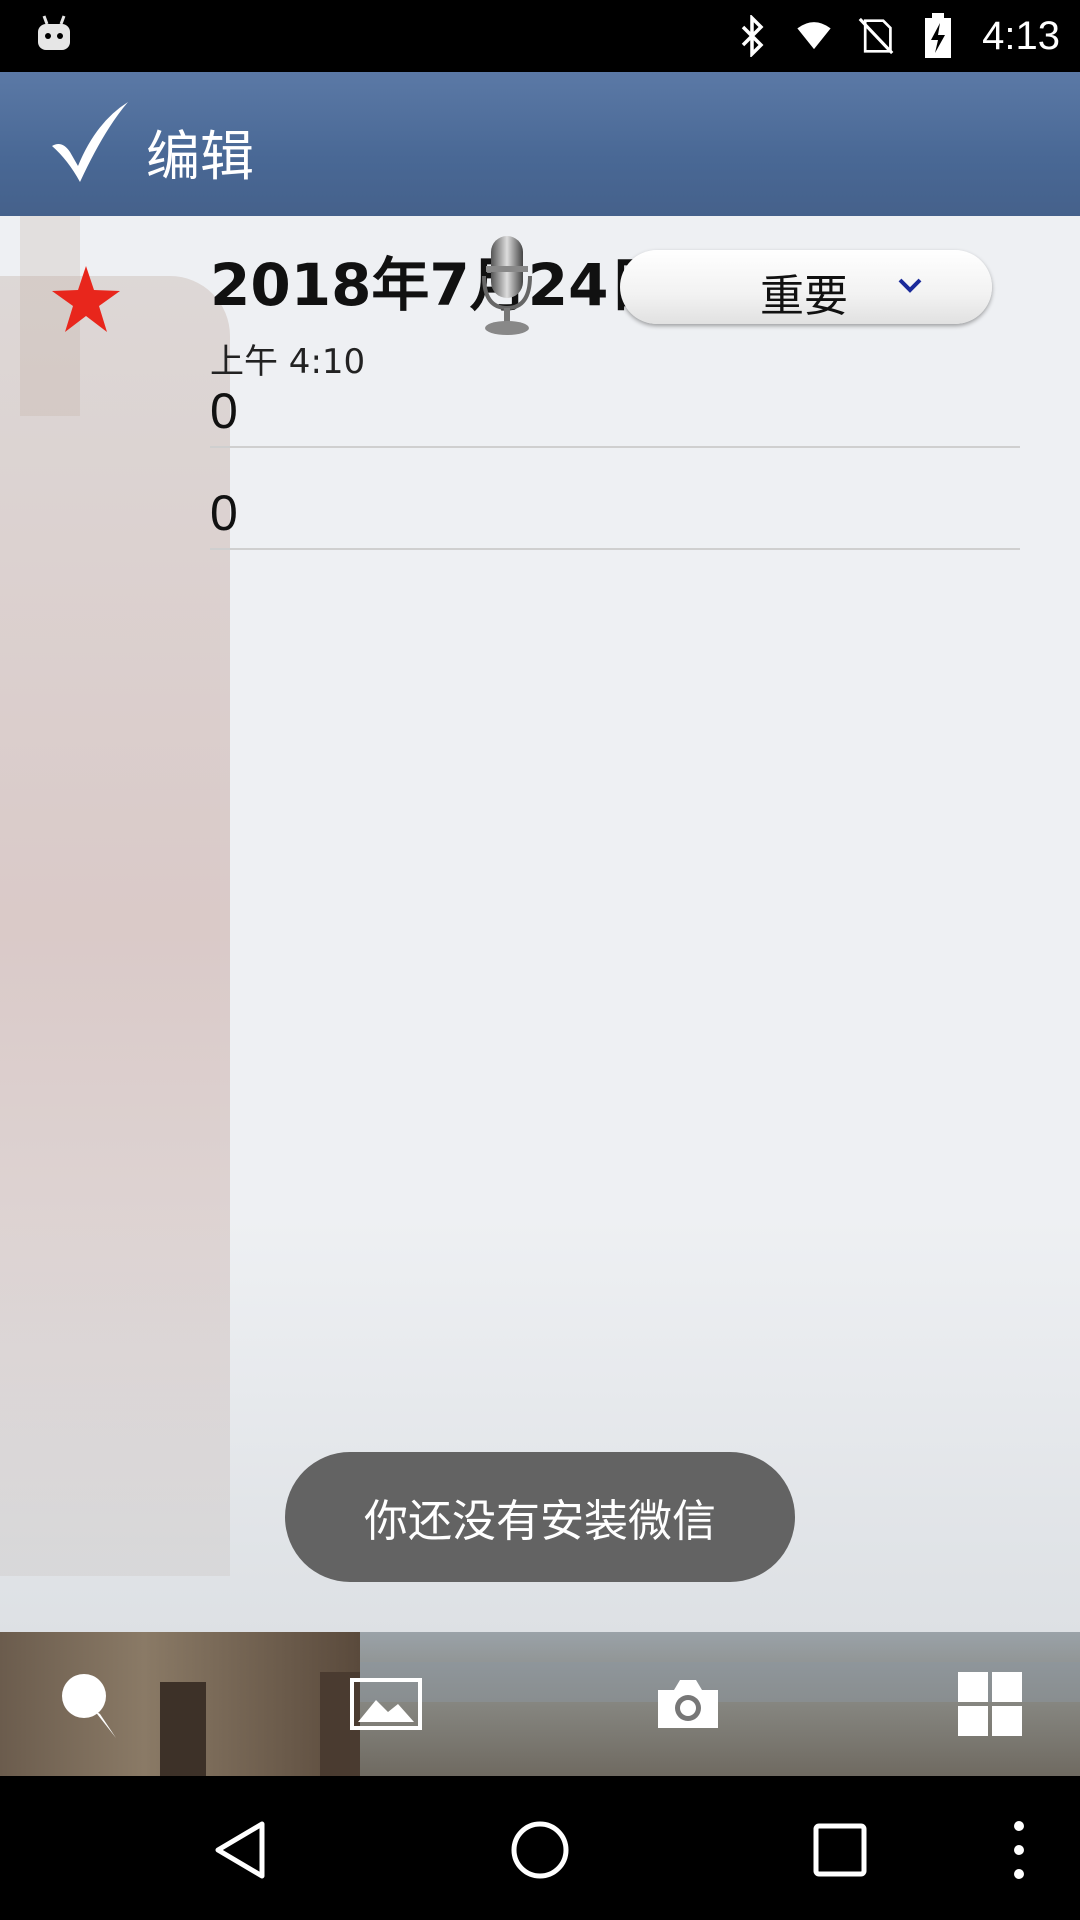 This screenshot has height=1920, width=1080. I want to click on page-title: 编辑, so click(200, 156).